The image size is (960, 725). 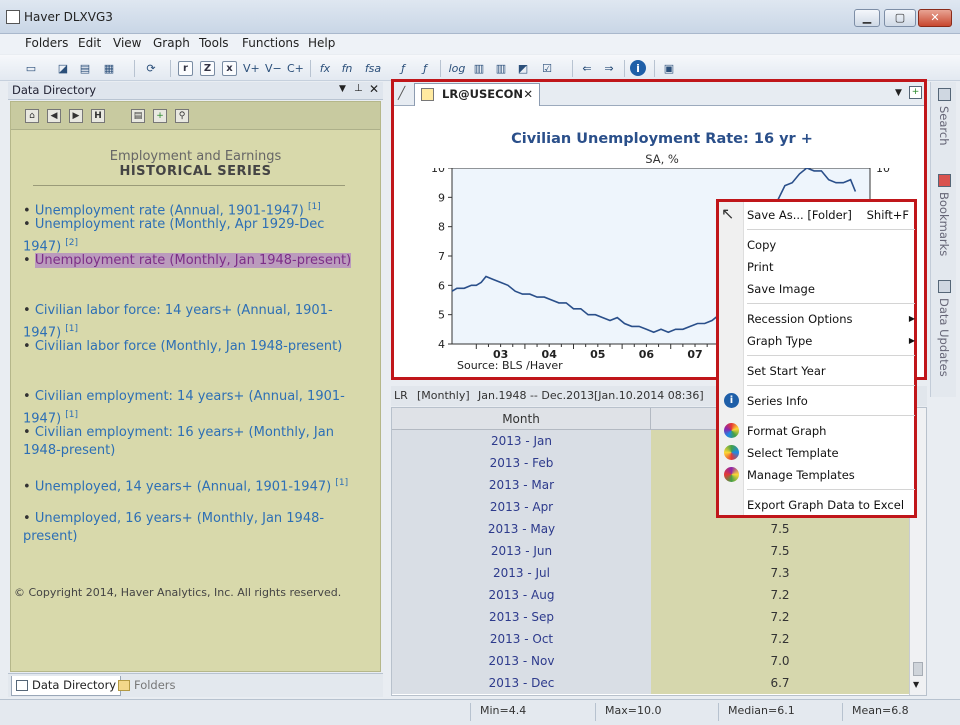 What do you see at coordinates (22, 685) in the screenshot?
I see `list-icon` at bounding box center [22, 685].